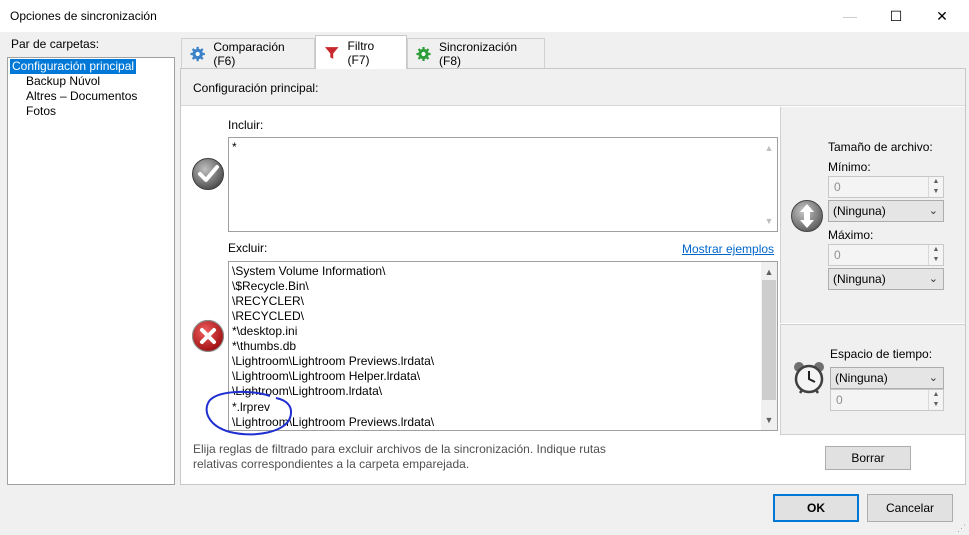  Describe the element at coordinates (896, 16) in the screenshot. I see `maximize-button: ☐` at that location.